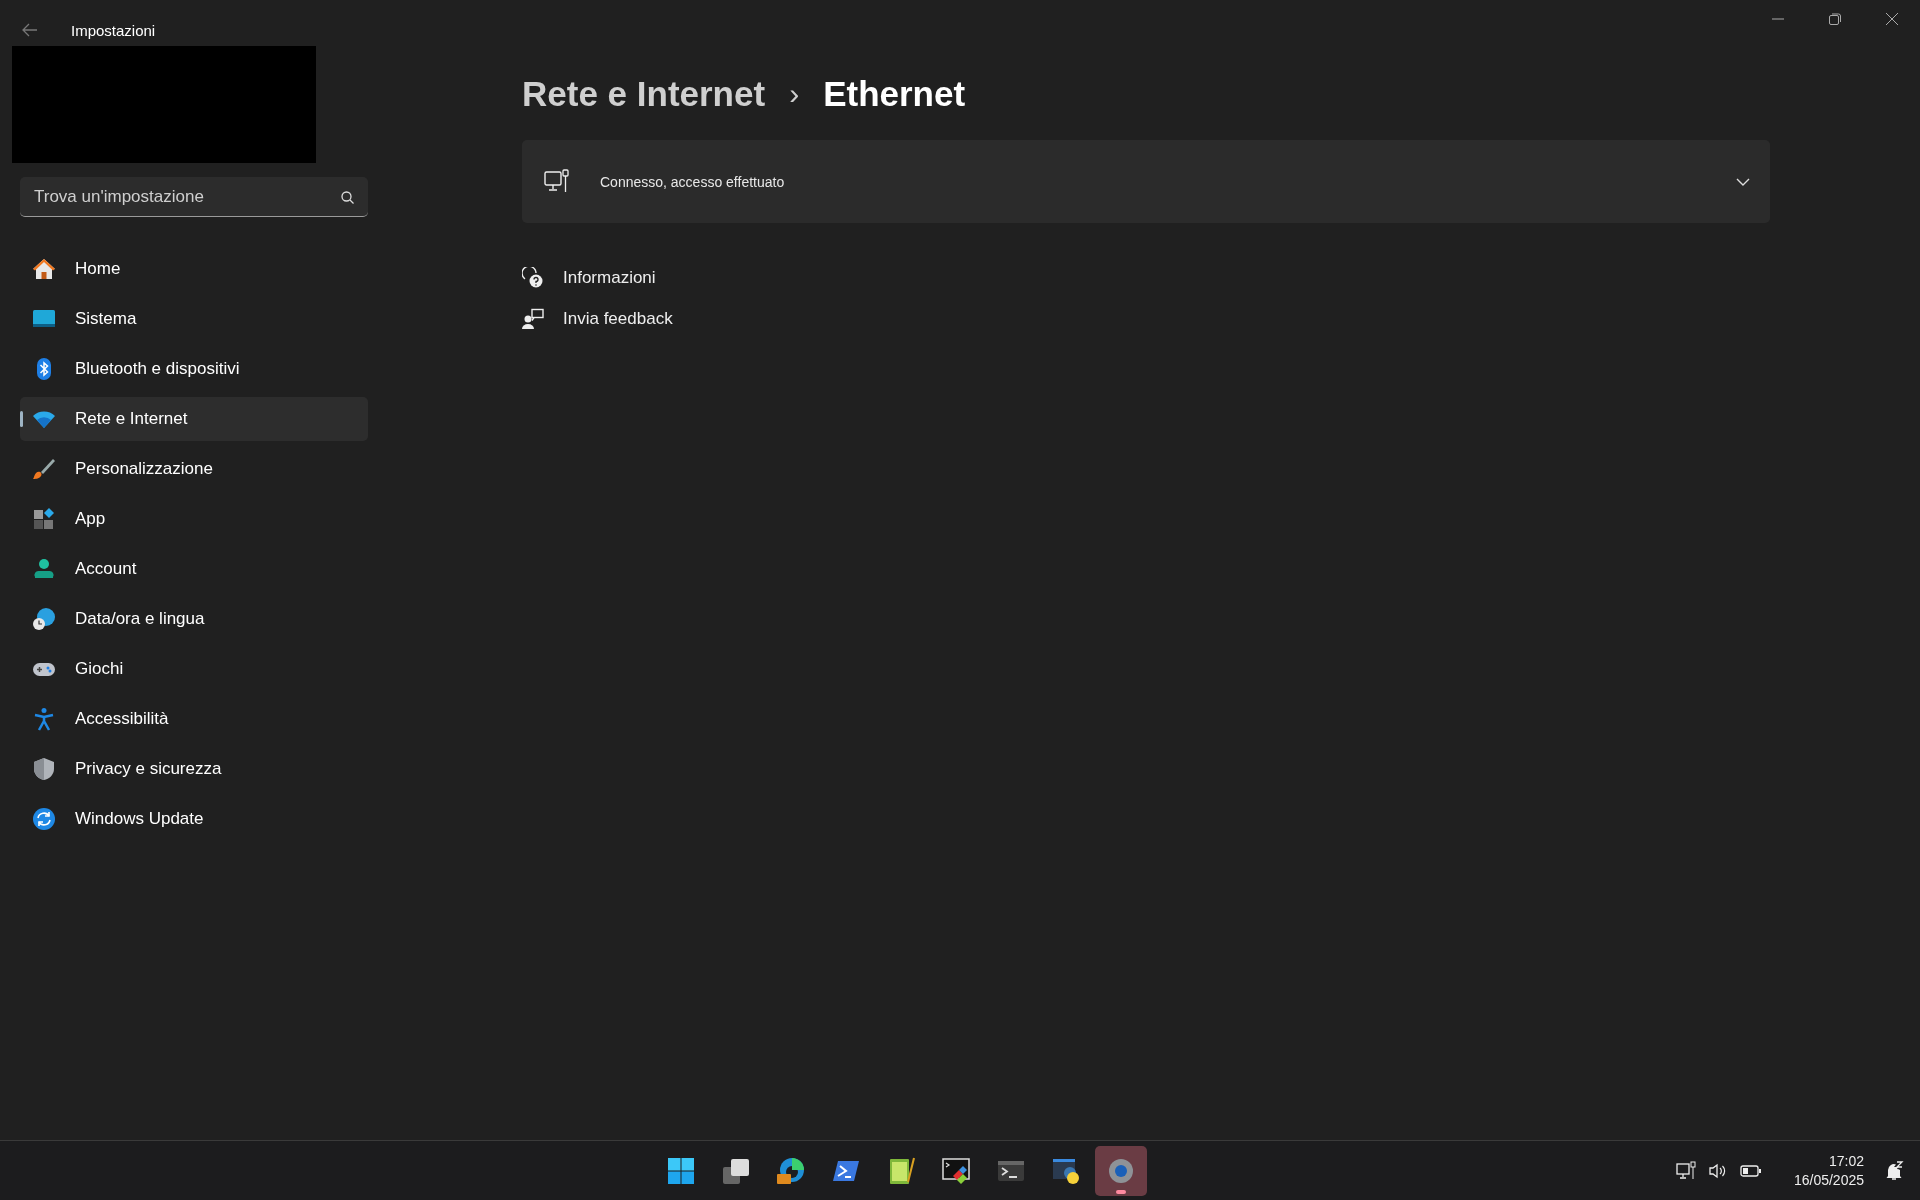  What do you see at coordinates (1894, 1170) in the screenshot?
I see `bell-snooze-icon` at bounding box center [1894, 1170].